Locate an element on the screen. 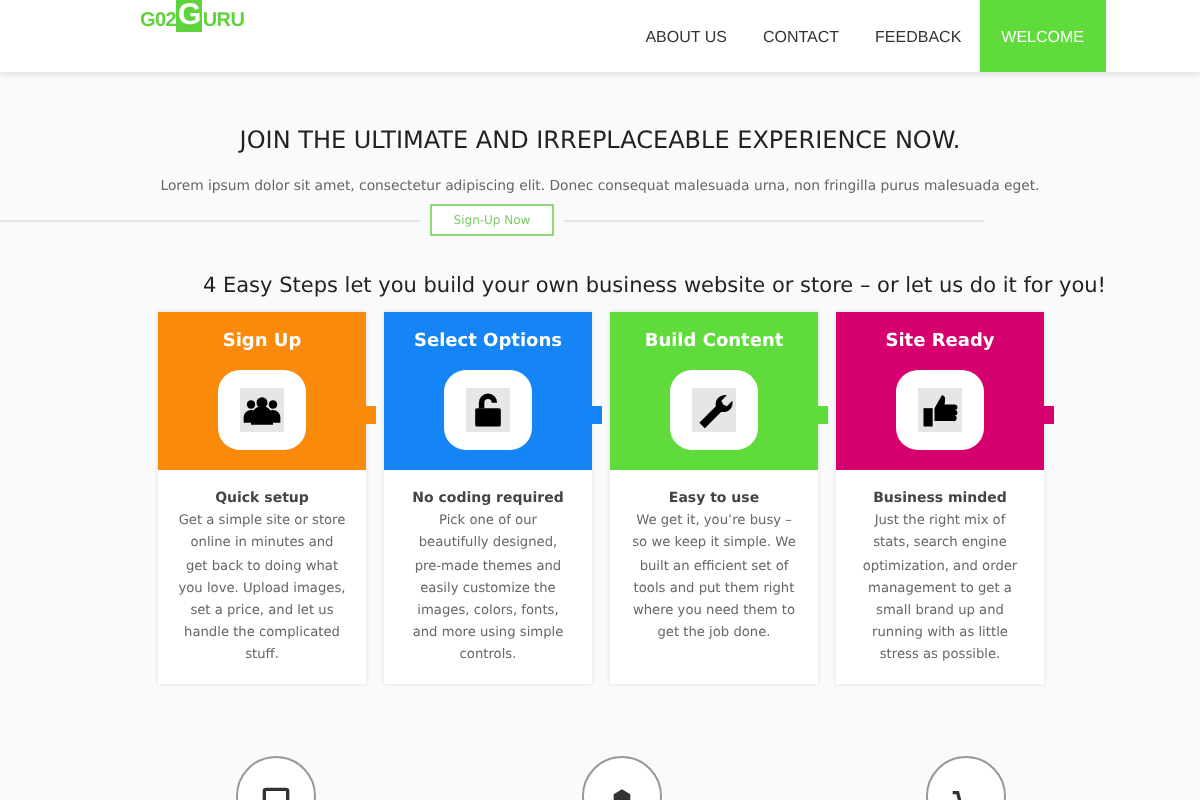  thumbs-up-icon is located at coordinates (940, 410).